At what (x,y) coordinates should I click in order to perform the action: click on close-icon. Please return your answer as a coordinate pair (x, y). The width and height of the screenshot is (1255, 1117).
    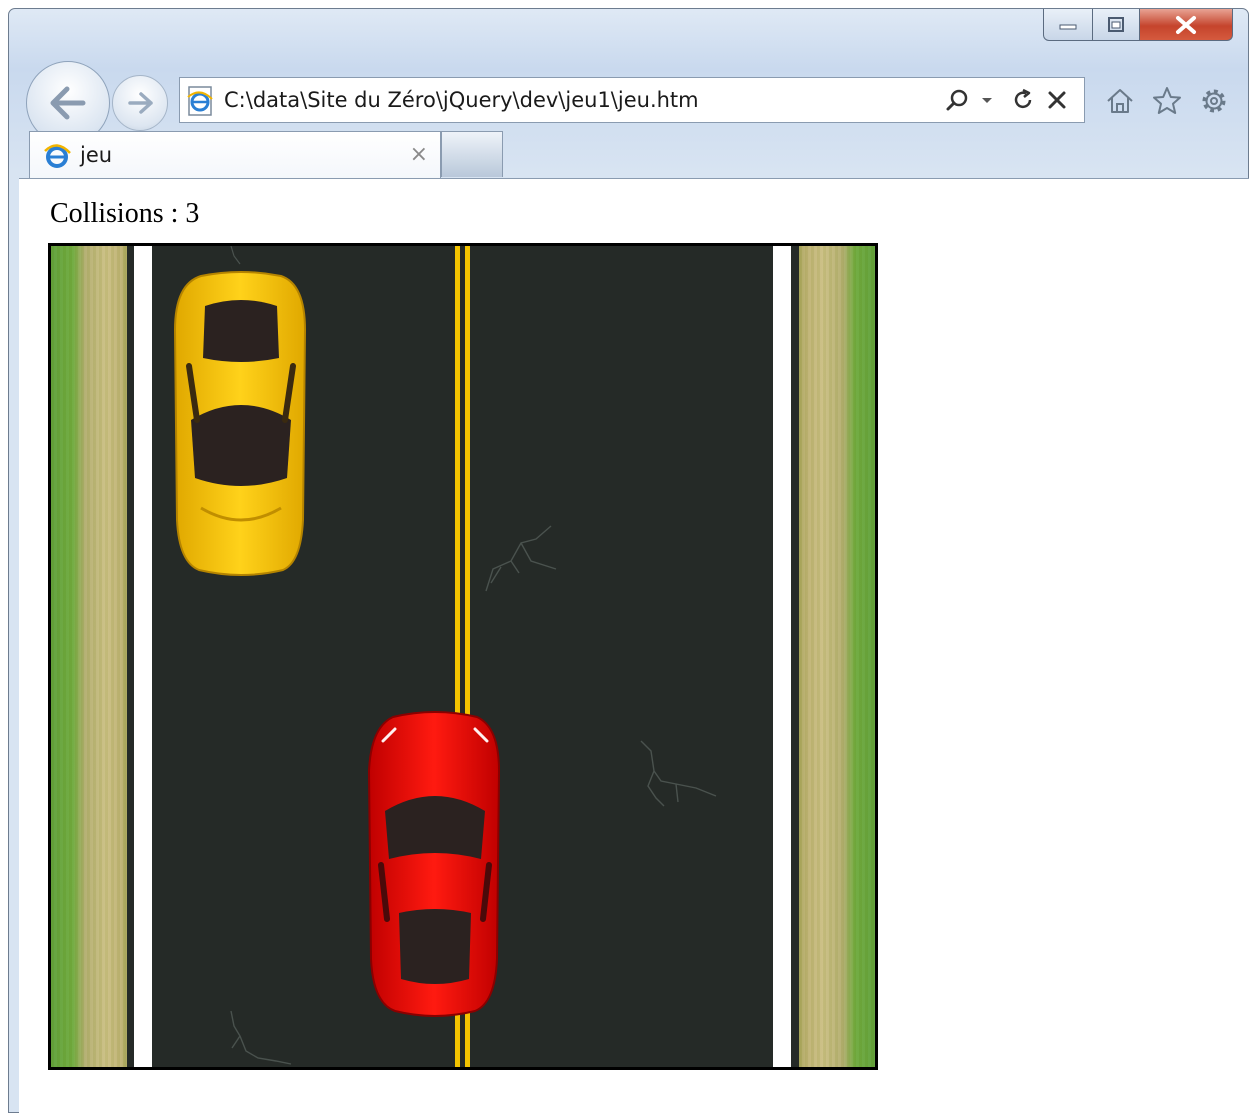
    Looking at the image, I should click on (1186, 24).